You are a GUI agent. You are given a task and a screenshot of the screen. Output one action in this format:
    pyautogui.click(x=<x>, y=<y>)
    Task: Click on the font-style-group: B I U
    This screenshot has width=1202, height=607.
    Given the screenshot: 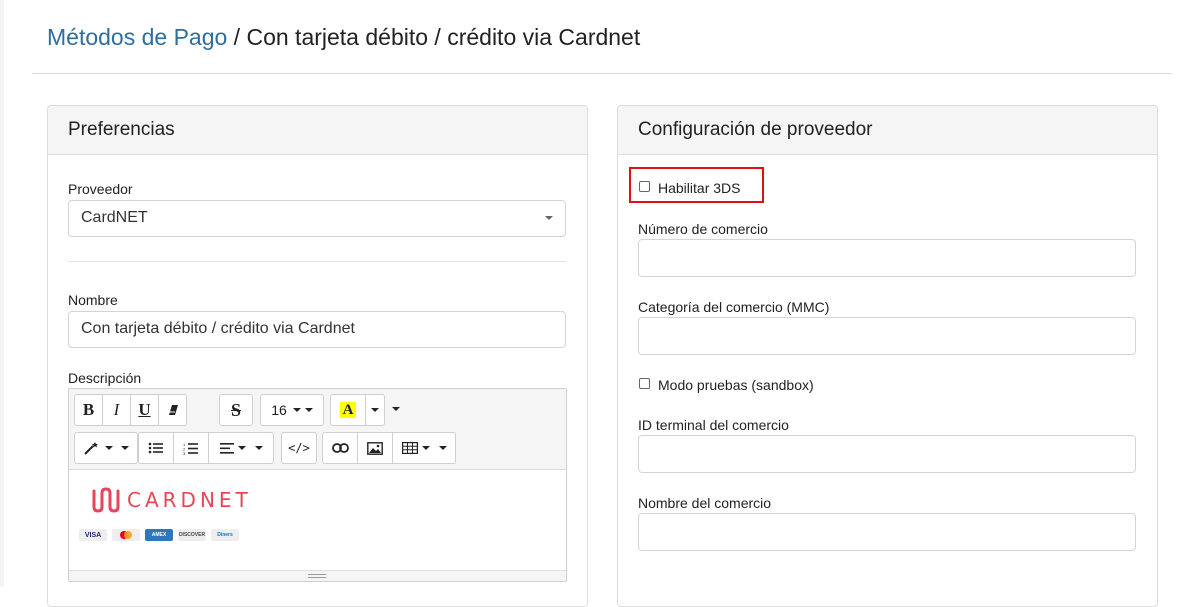 What is the action you would take?
    pyautogui.click(x=130, y=410)
    